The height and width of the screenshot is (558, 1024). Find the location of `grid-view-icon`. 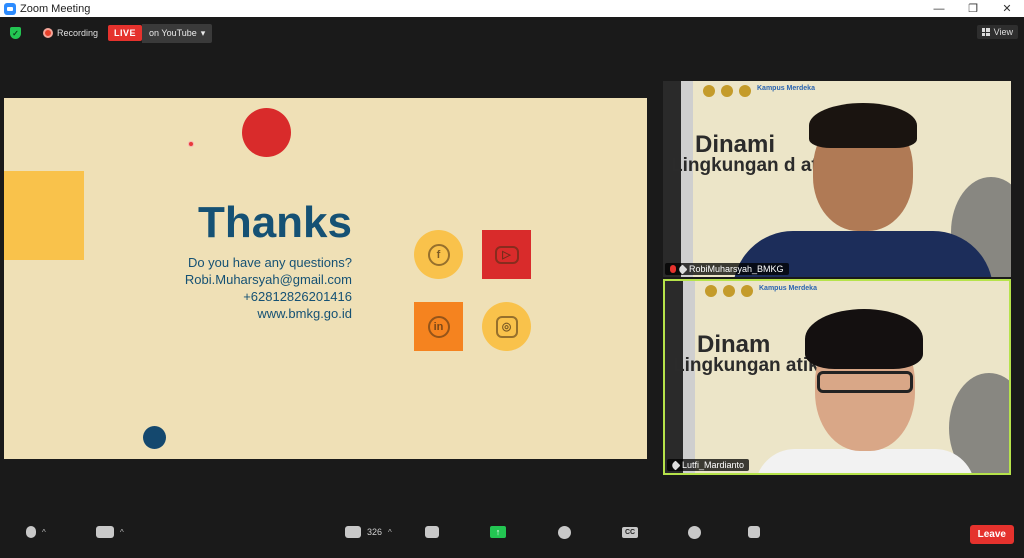

grid-view-icon is located at coordinates (985, 32).